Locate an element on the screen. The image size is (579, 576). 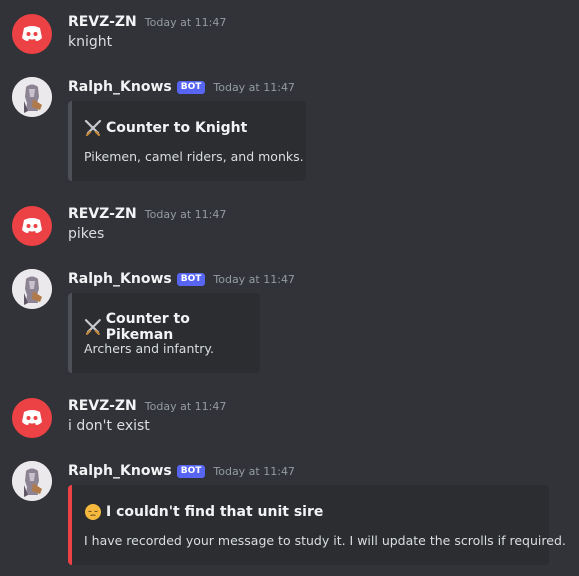
embed-title: Counter to Pikeman is located at coordinates (172, 327).